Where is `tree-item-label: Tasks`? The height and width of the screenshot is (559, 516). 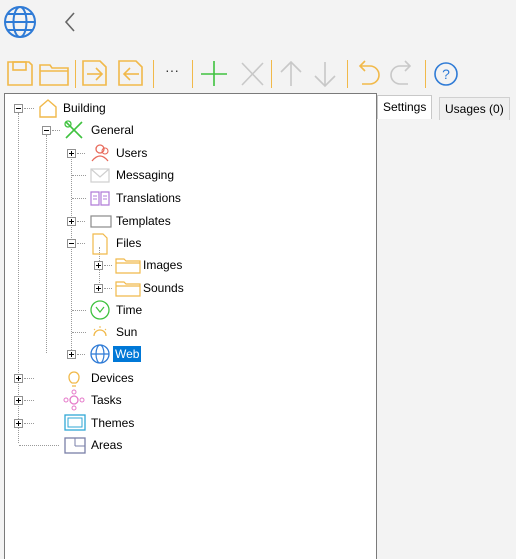 tree-item-label: Tasks is located at coordinates (106, 400).